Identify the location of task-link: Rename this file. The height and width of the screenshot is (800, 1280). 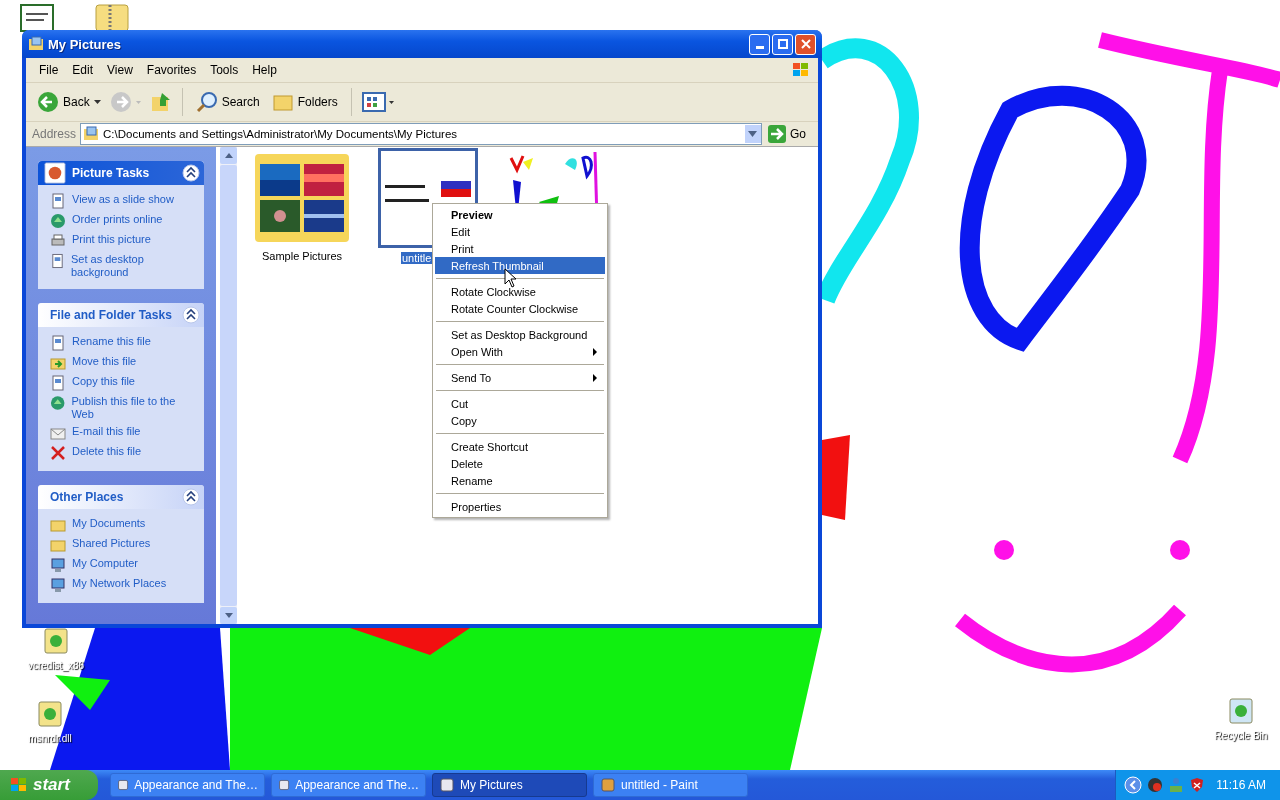
(111, 341).